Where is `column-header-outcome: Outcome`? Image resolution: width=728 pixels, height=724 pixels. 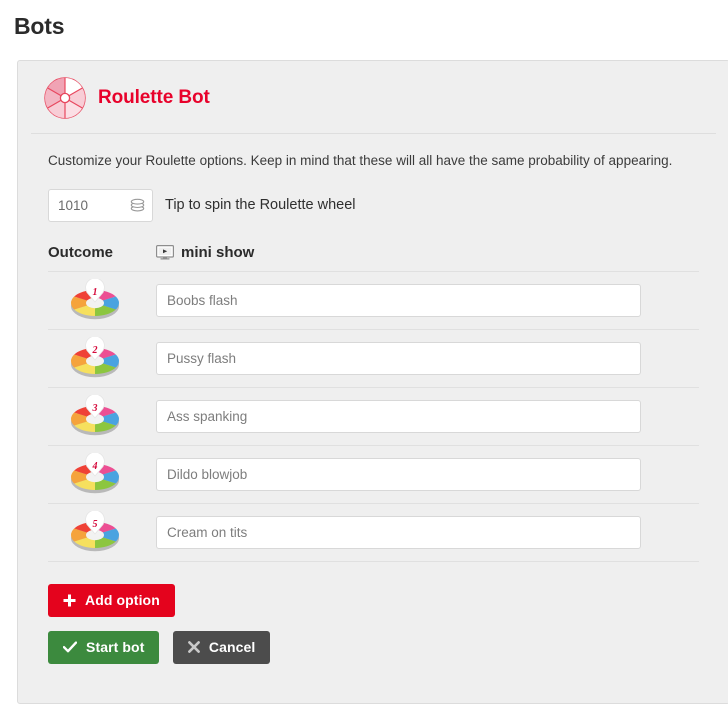 column-header-outcome: Outcome is located at coordinates (81, 252).